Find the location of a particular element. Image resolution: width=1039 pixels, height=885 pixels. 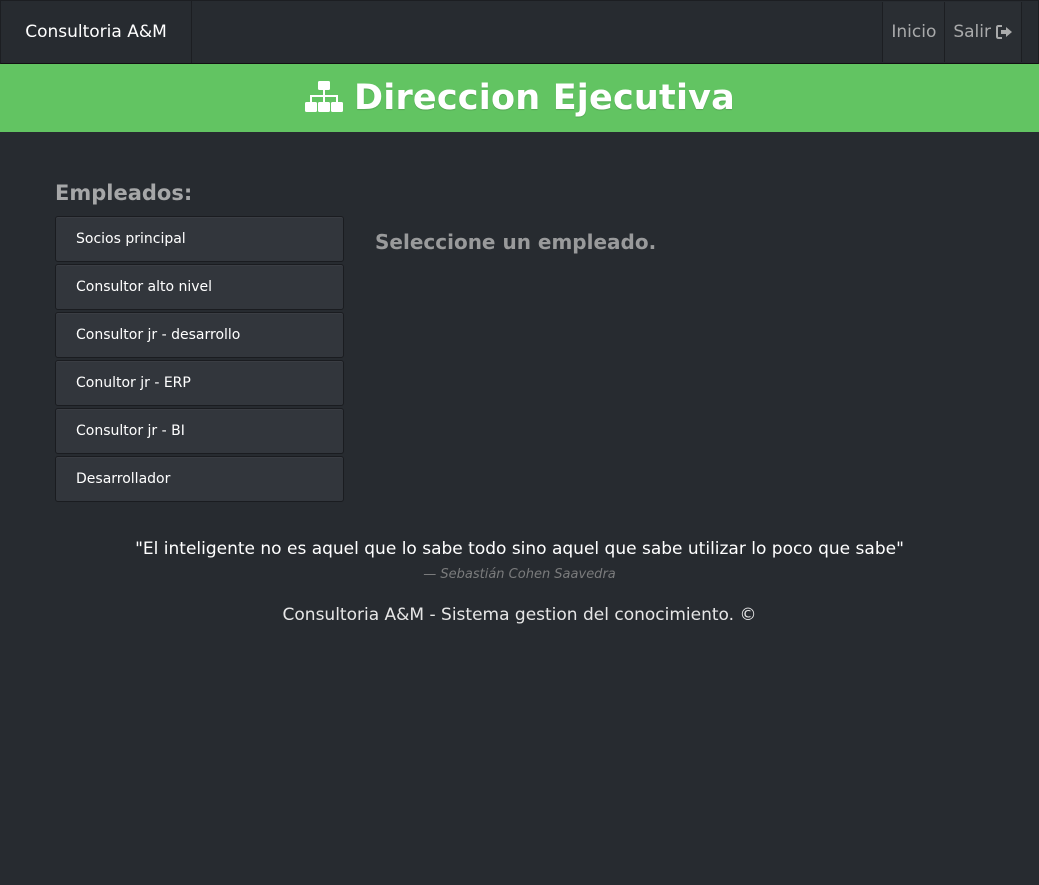

employee-list-item: Consultor jr - desarrollo is located at coordinates (199, 335).